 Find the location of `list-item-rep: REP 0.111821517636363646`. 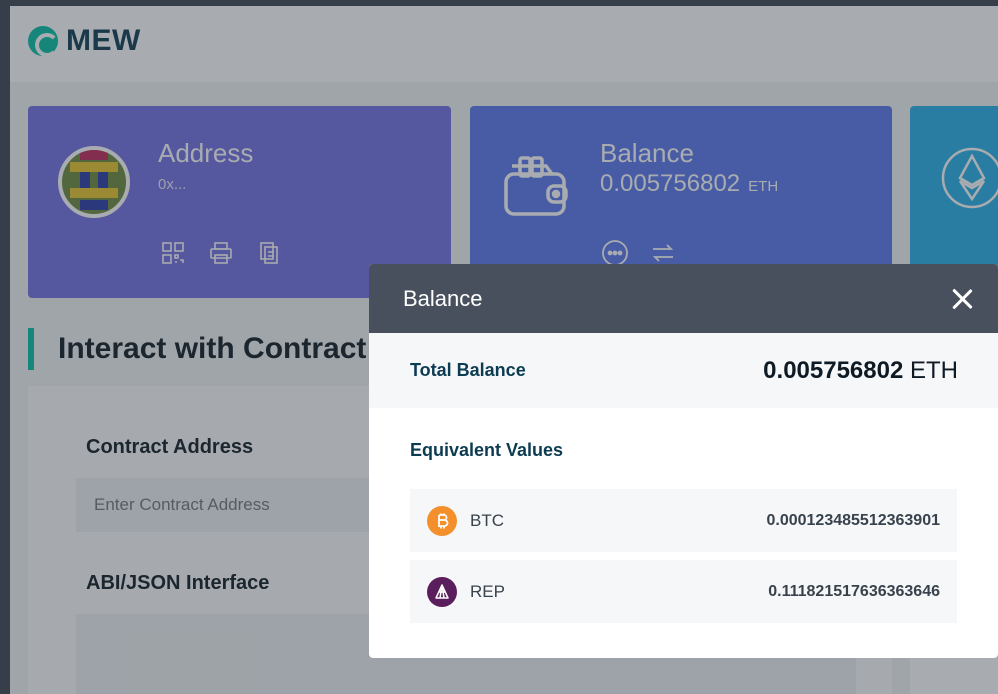

list-item-rep: REP 0.111821517636363646 is located at coordinates (683, 591).